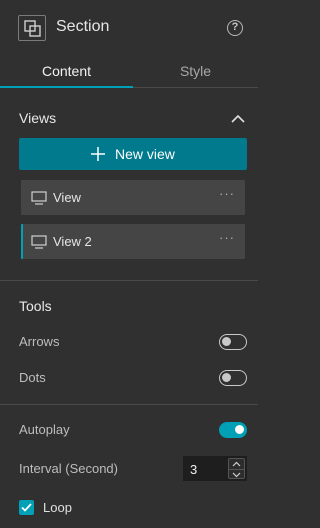  Describe the element at coordinates (215, 468) in the screenshot. I see `interval-input: 3` at that location.